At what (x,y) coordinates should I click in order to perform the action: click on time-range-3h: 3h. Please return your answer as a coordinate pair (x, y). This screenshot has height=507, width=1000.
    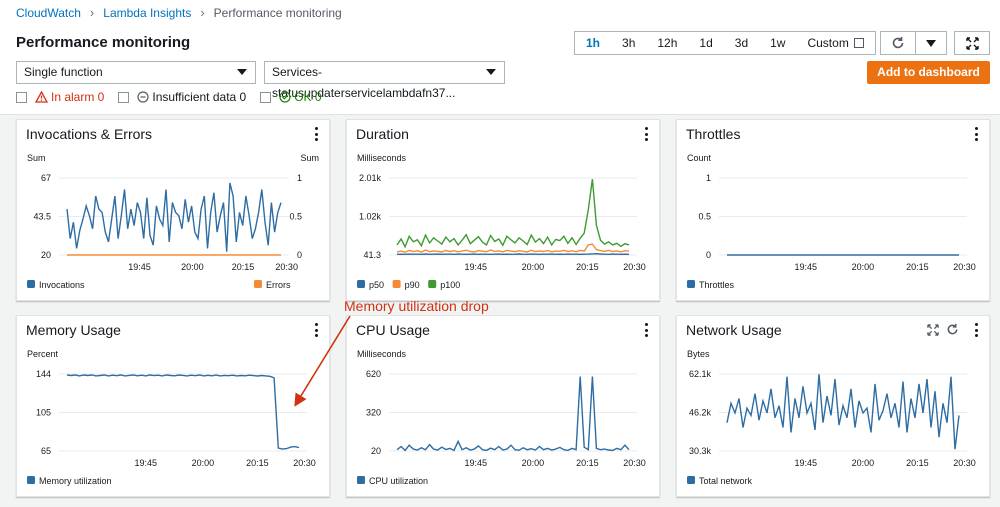
    Looking at the image, I should click on (628, 43).